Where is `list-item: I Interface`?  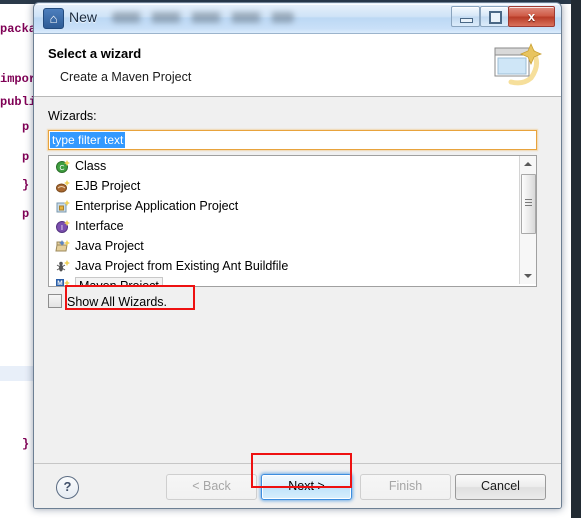 list-item: I Interface is located at coordinates (292, 226).